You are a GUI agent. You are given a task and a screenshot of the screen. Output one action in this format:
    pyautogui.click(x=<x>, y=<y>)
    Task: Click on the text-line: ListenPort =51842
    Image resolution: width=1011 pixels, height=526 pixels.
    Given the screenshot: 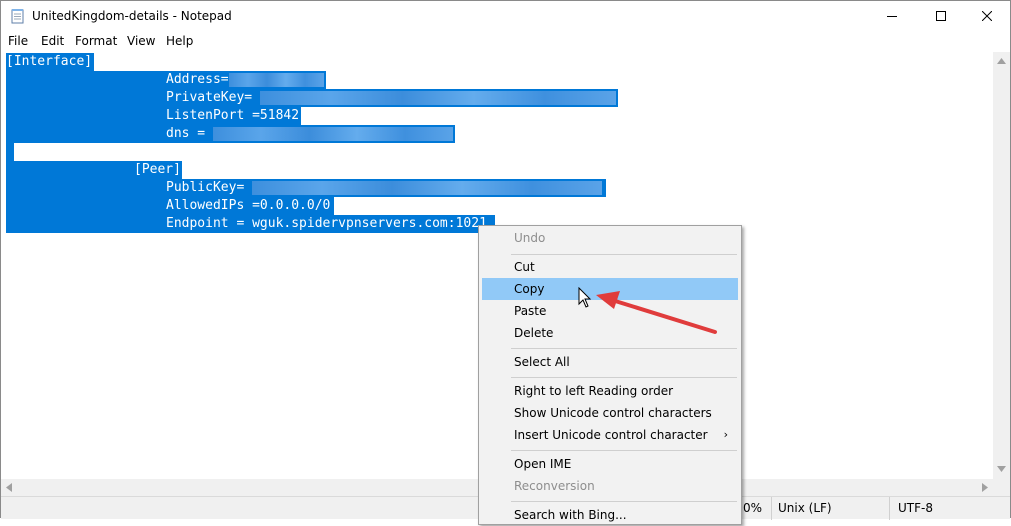 What is the action you would take?
    pyautogui.click(x=232, y=116)
    